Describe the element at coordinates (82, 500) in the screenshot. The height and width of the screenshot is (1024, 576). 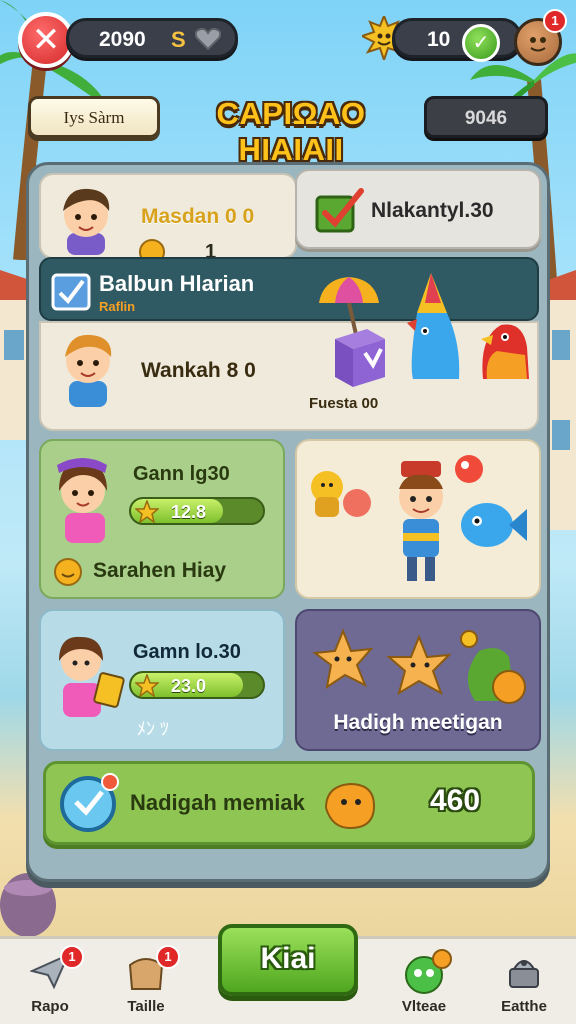
I see `girl-avatar-icon` at that location.